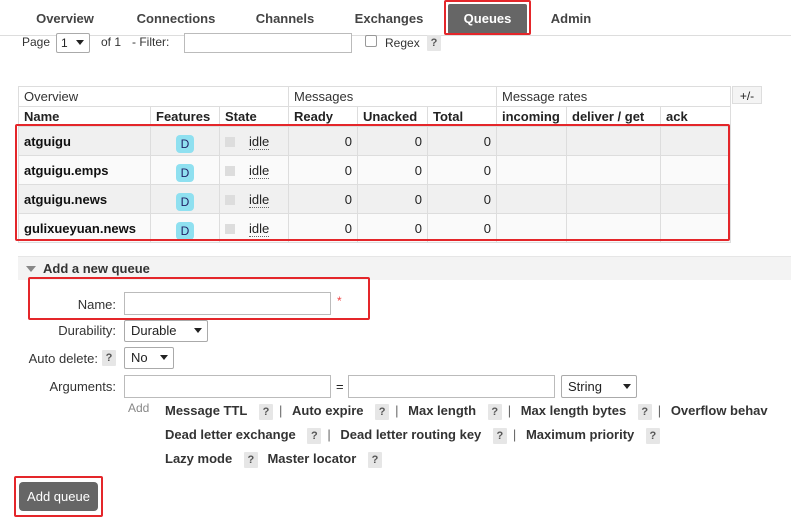 This screenshot has width=791, height=524. What do you see at coordinates (153, 96) in the screenshot?
I see `group-header-overview: Overview` at bounding box center [153, 96].